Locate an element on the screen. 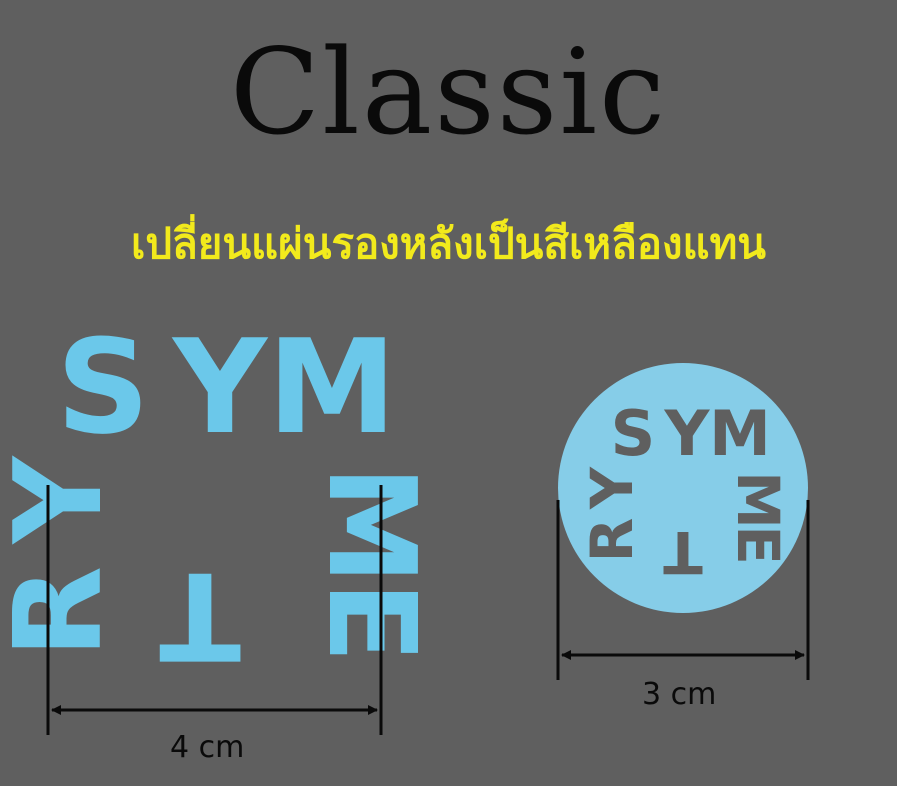  logo-letter-m-right: M is located at coordinates (370, 524).